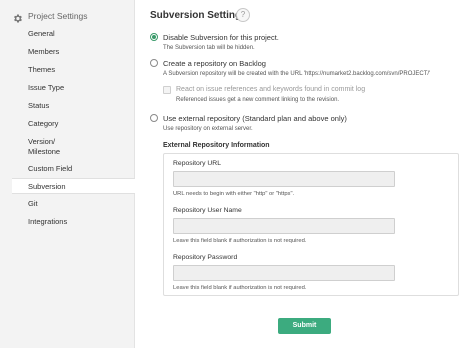 The image size is (474, 348). I want to click on disable-subversion-help: The Subversion tab will be hidden., so click(209, 48).